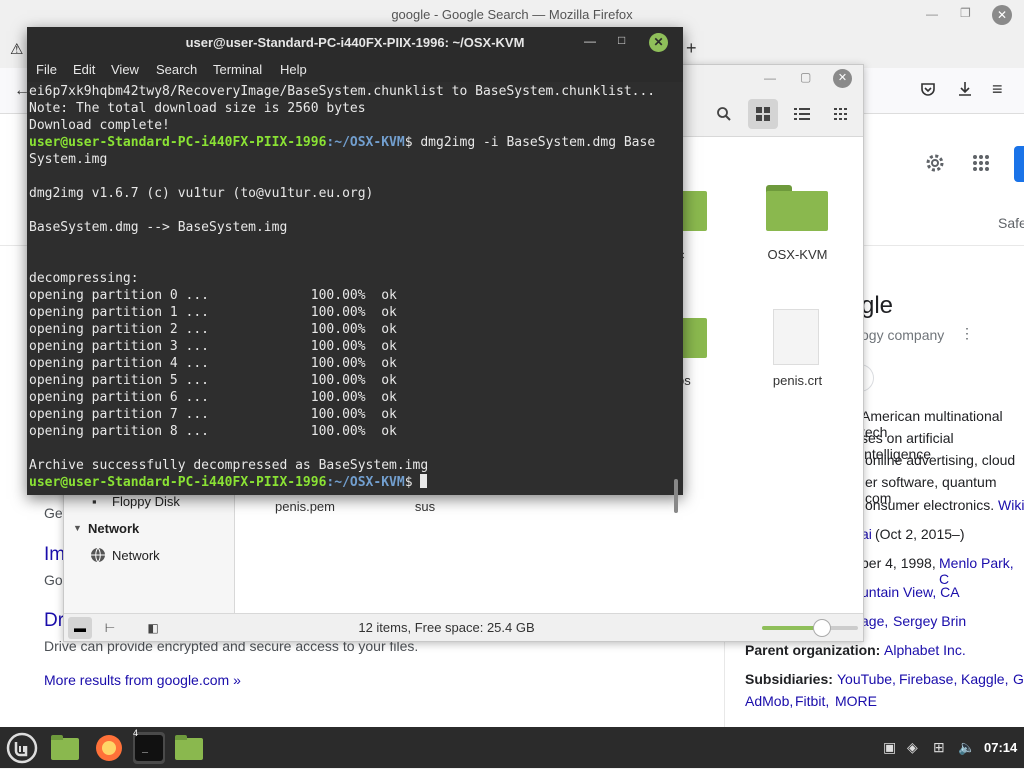  I want to click on kp-more-options-icon: ⋮, so click(967, 333).